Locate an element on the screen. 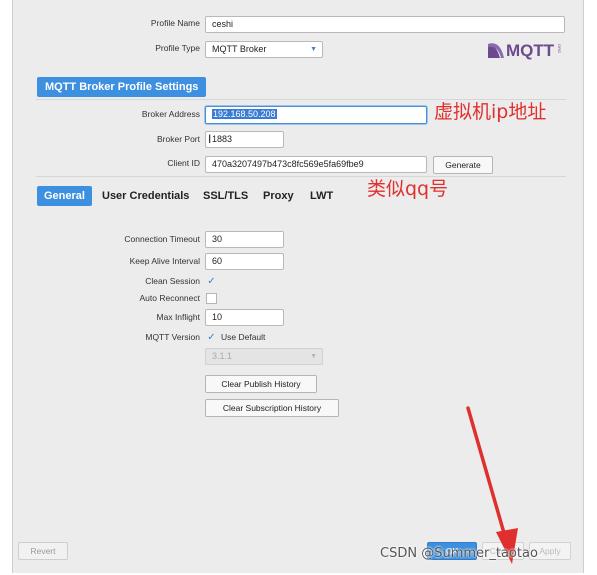 The width and height of the screenshot is (597, 575). mqtt-logo-text: MQTT is located at coordinates (530, 50).